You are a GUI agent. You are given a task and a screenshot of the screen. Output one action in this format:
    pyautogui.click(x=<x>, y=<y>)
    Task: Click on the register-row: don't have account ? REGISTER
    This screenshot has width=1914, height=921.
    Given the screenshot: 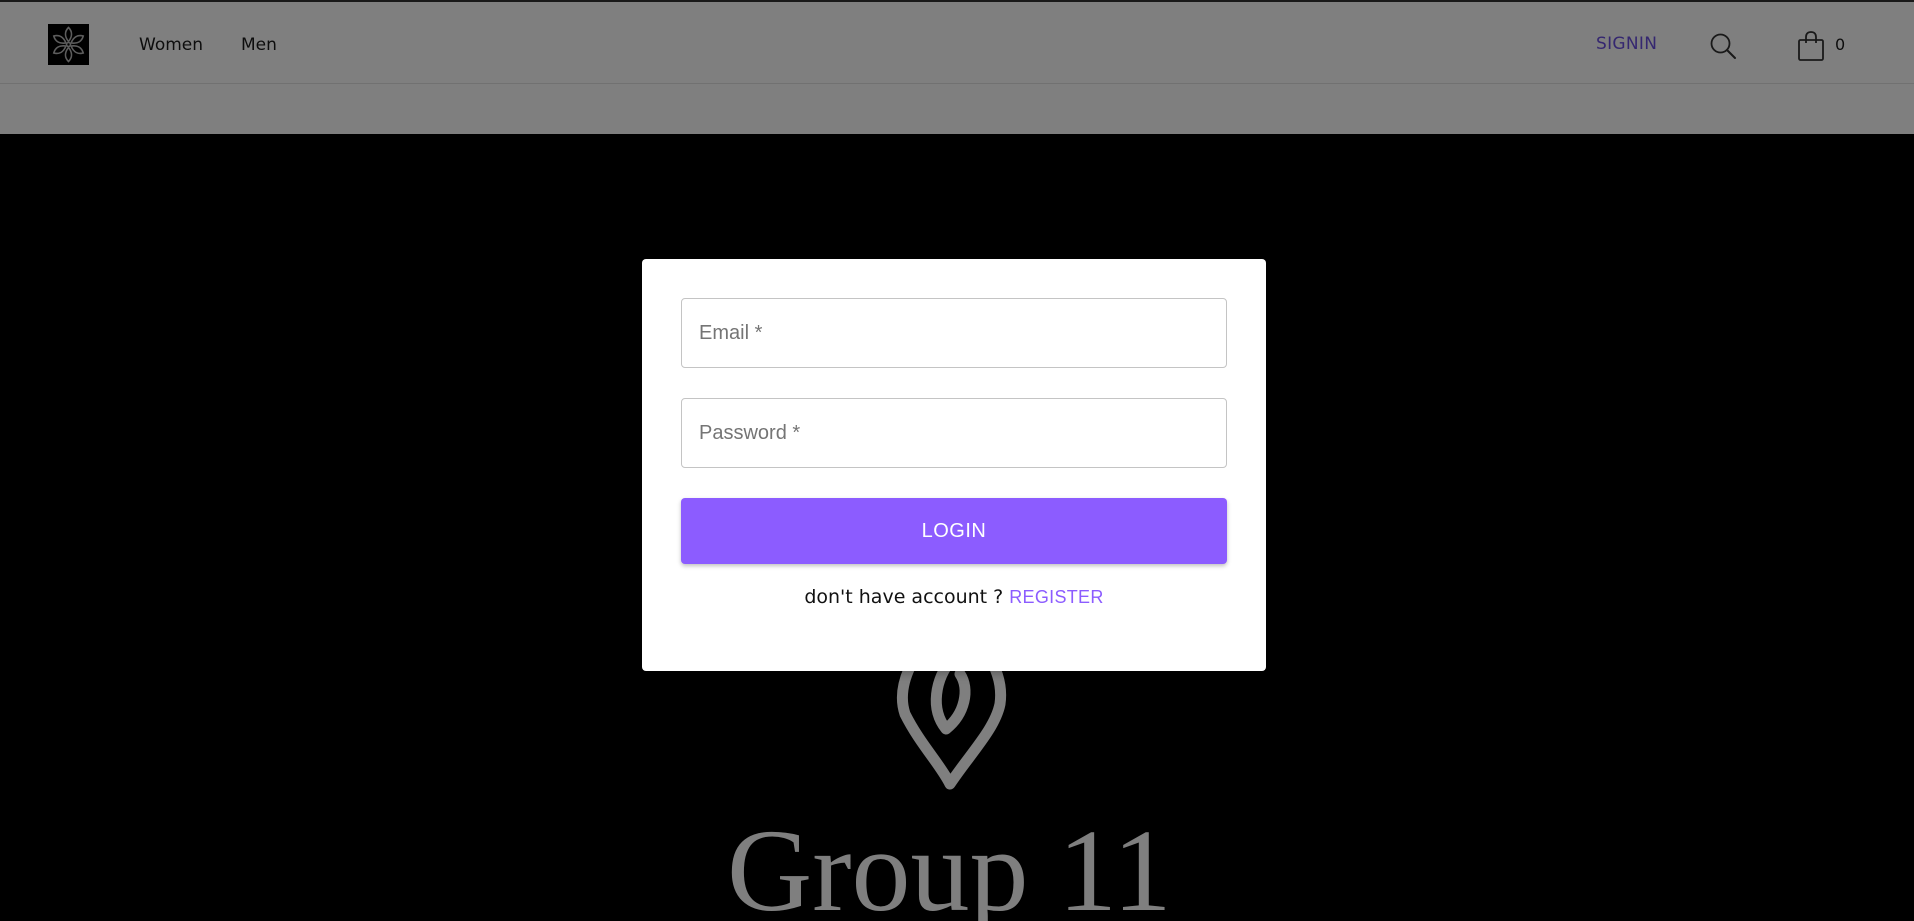 What is the action you would take?
    pyautogui.click(x=954, y=597)
    